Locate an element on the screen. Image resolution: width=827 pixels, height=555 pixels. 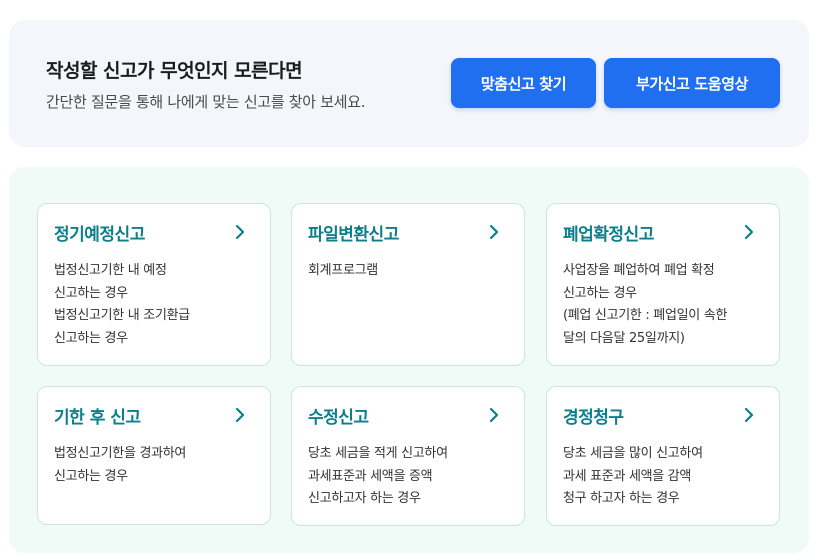
card-description-line: 회계프로그램 is located at coordinates (343, 270).